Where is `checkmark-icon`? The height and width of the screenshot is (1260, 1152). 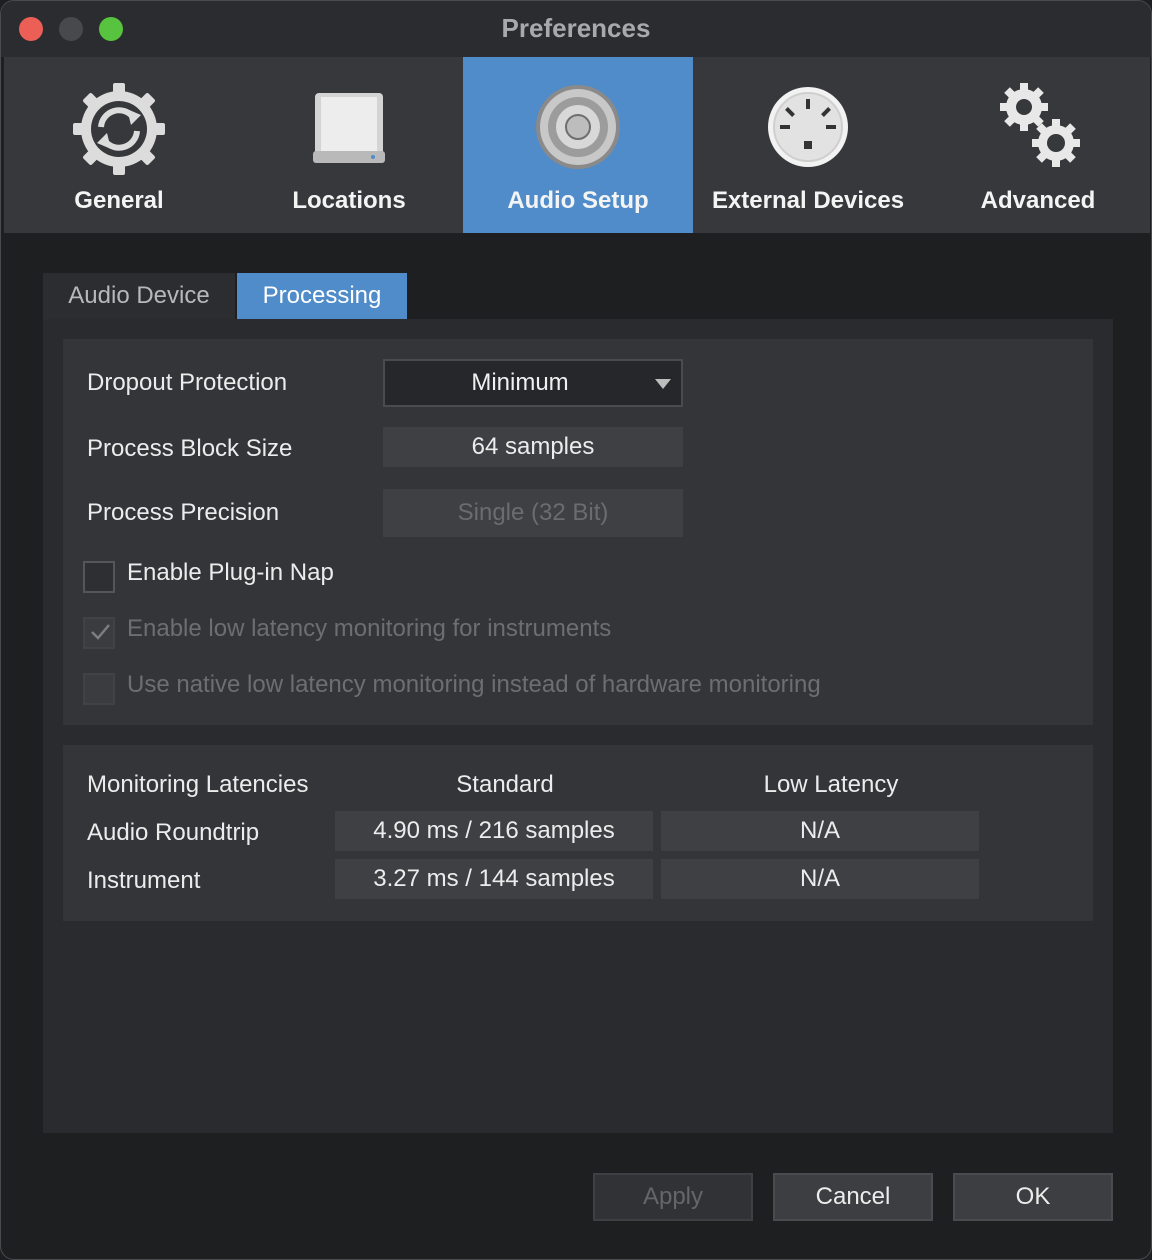
checkmark-icon is located at coordinates (100, 632).